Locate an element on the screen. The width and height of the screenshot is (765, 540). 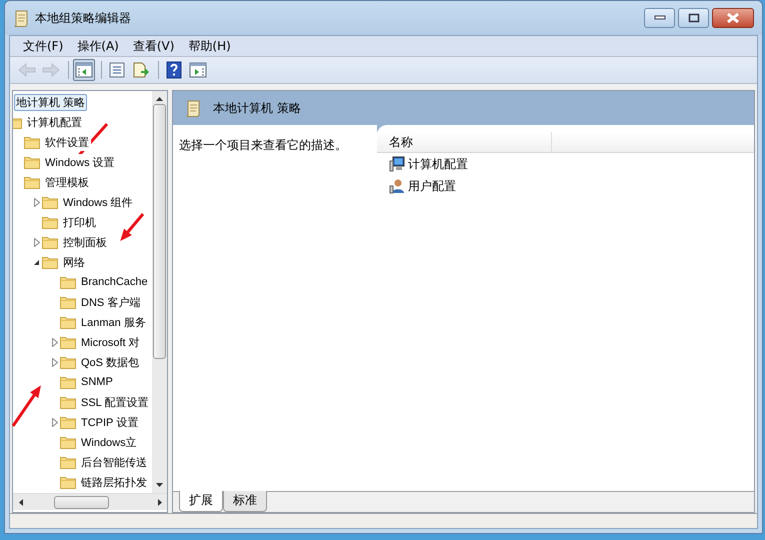
list-item: 用户配置 is located at coordinates (432, 186).